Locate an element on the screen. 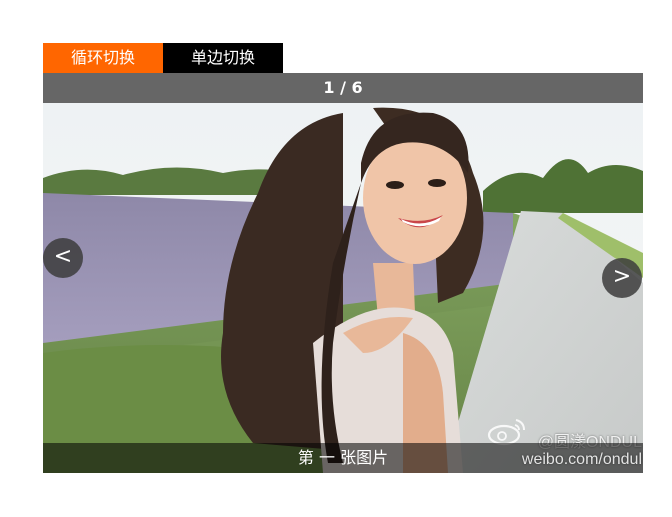 Image resolution: width=672 pixels, height=517 pixels. tab-one-way-switch: 单边切换 is located at coordinates (223, 58).